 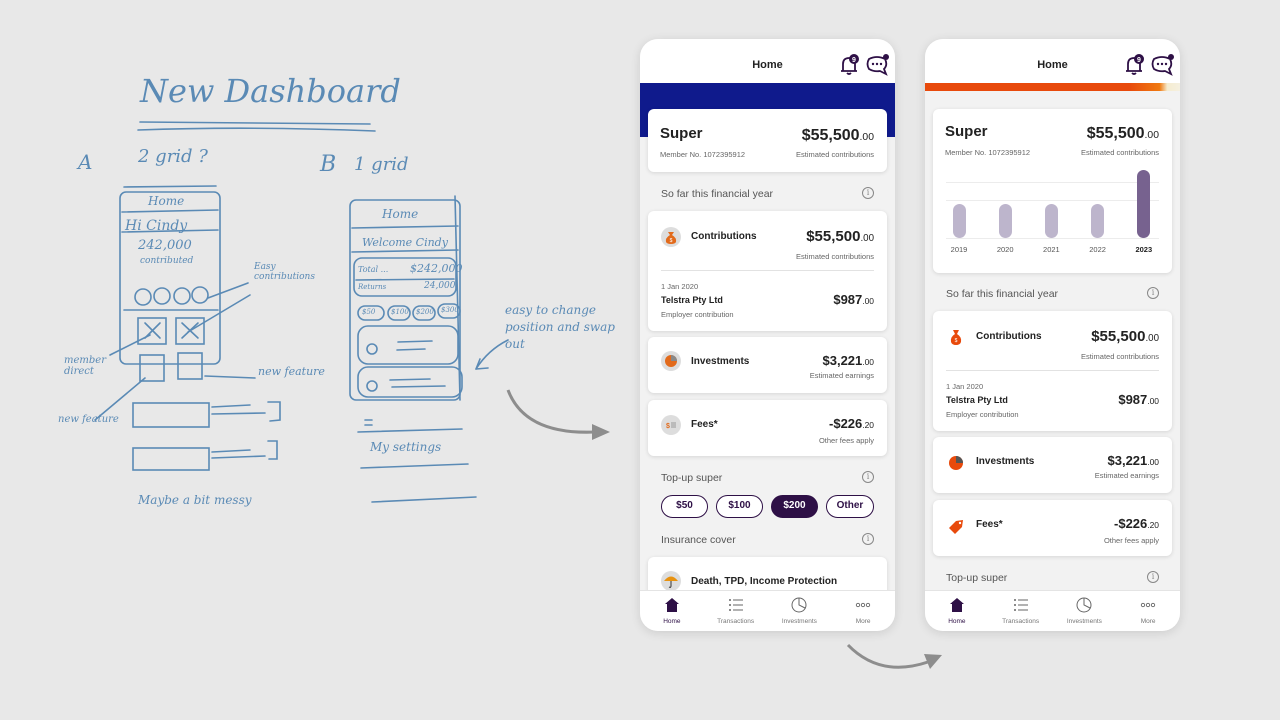 What do you see at coordinates (848, 299) in the screenshot?
I see `amount-main: $987` at bounding box center [848, 299].